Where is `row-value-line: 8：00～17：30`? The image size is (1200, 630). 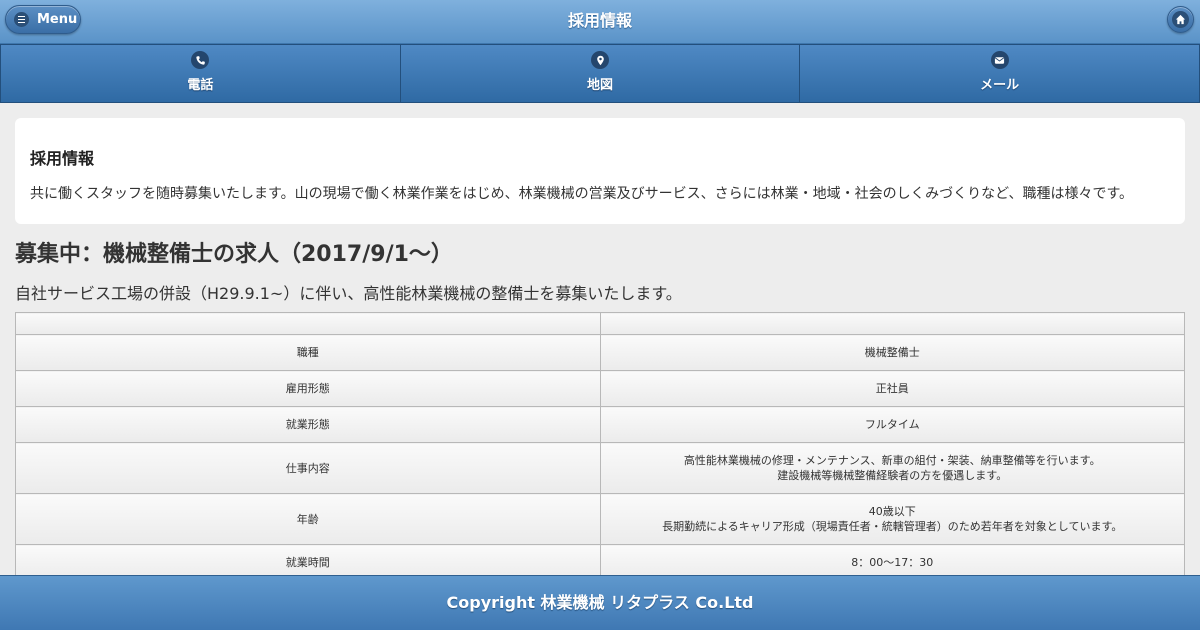
row-value-line: 8：00～17：30 is located at coordinates (892, 562).